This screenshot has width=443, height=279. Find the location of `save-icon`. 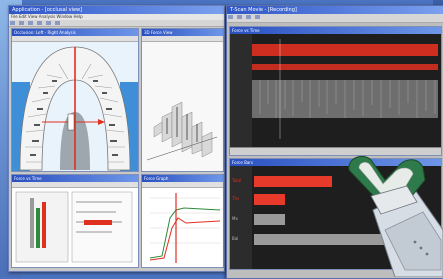

save-icon is located at coordinates (21, 23).